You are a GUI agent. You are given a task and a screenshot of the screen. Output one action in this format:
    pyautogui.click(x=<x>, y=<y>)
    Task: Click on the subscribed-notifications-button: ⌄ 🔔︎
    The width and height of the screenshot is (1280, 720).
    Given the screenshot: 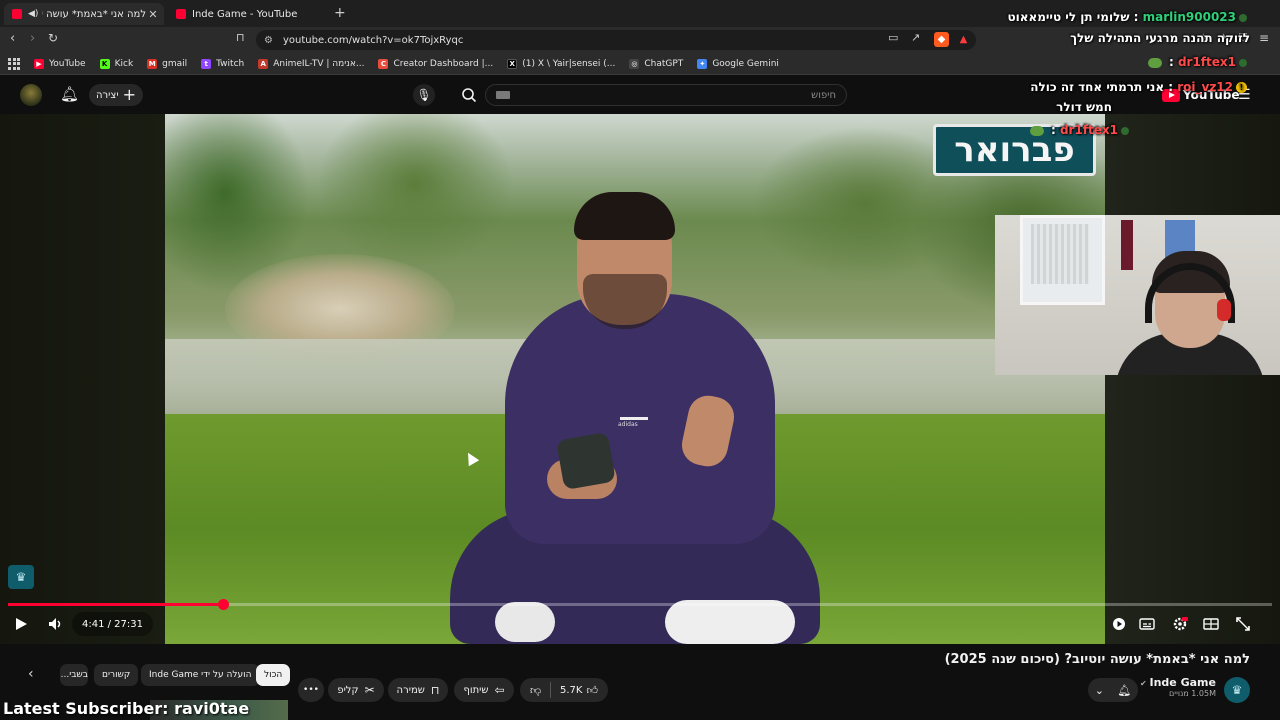 What is the action you would take?
    pyautogui.click(x=1113, y=690)
    